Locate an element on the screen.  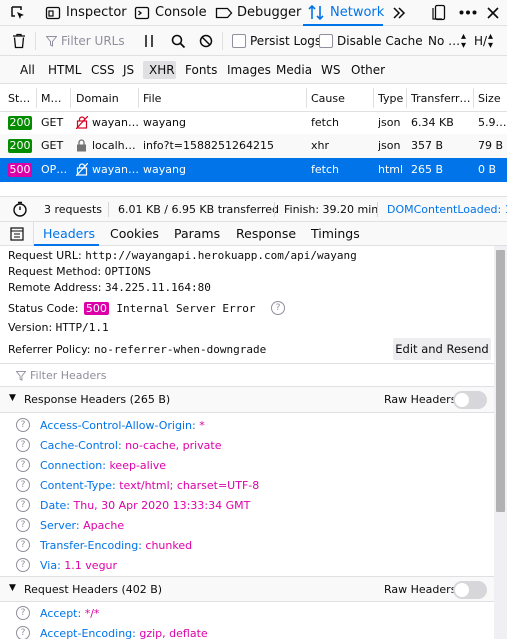
column-size: Size is located at coordinates (492, 98).